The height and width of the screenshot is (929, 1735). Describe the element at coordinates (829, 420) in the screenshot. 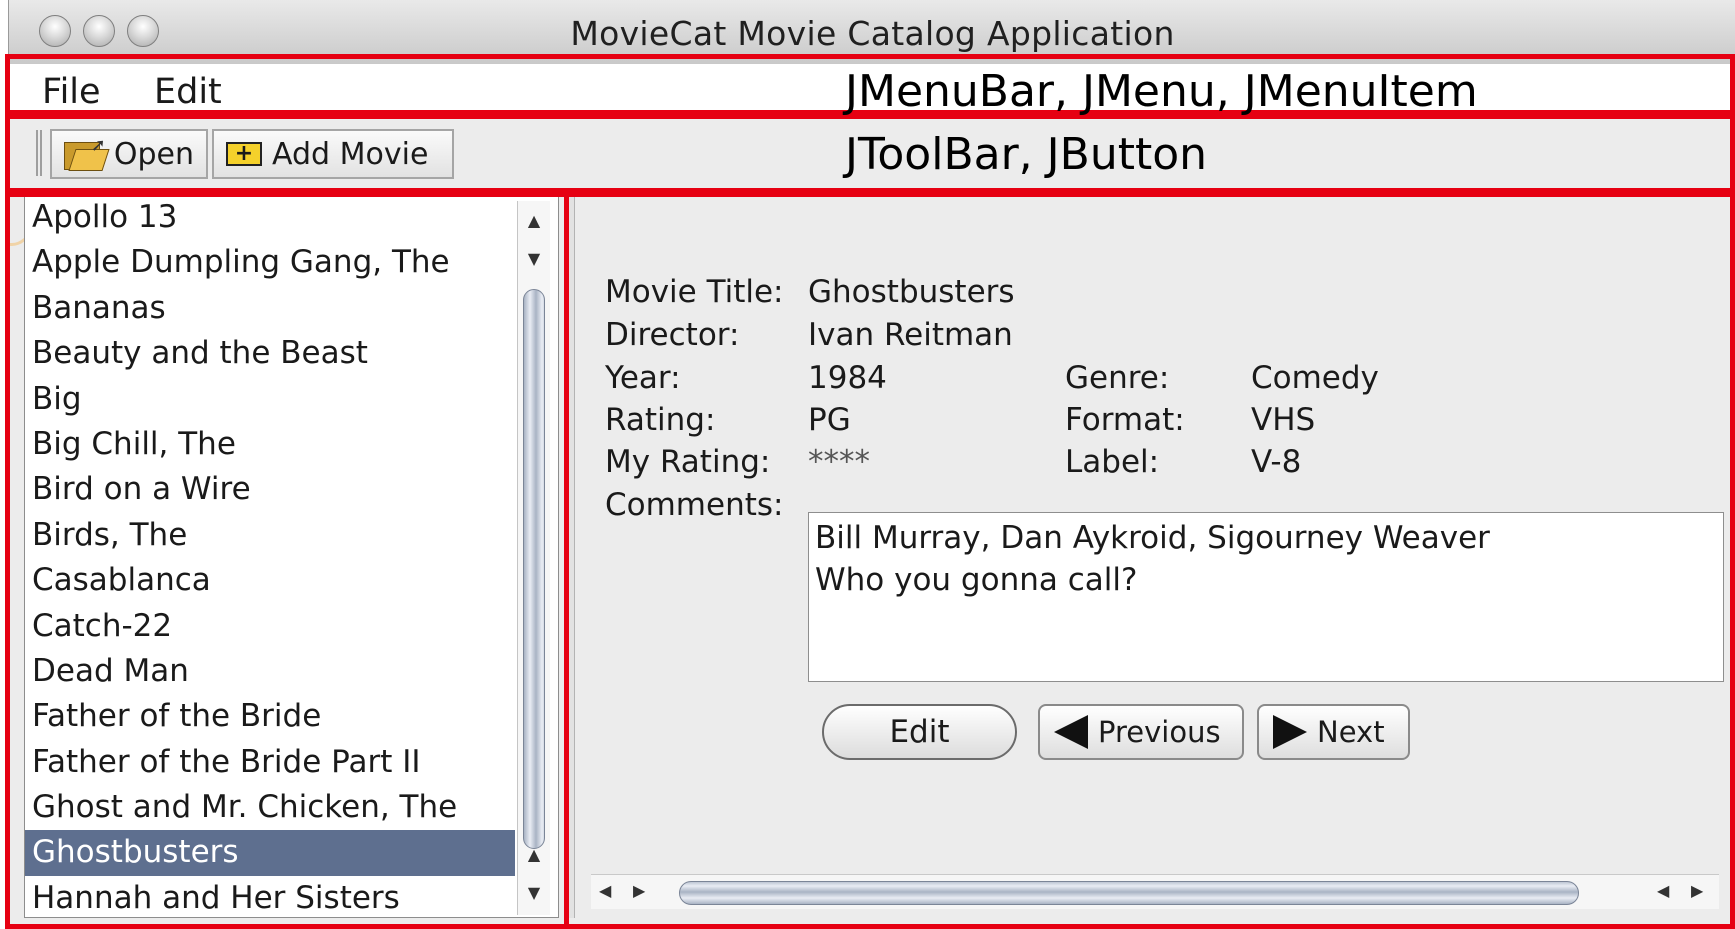

I see `rating-value: PG` at that location.